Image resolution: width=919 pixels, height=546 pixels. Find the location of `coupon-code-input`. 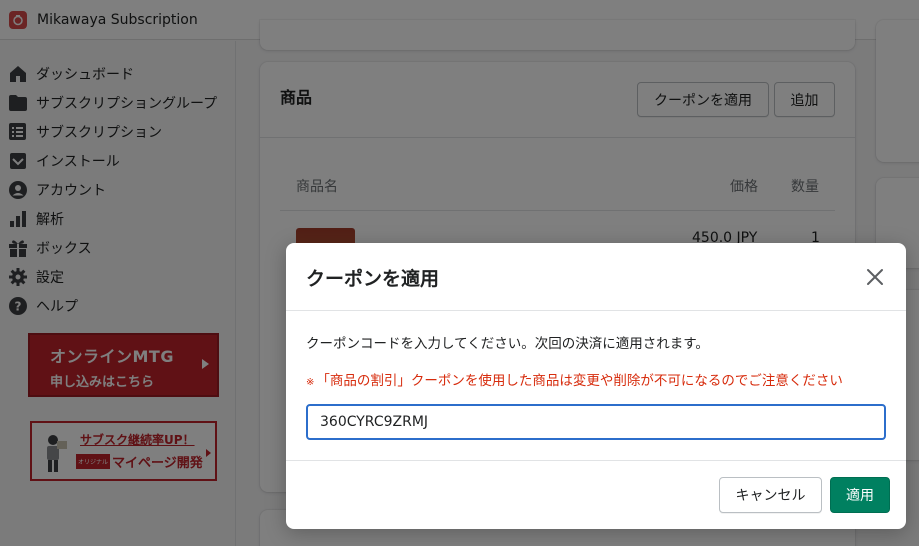

coupon-code-input is located at coordinates (596, 422).